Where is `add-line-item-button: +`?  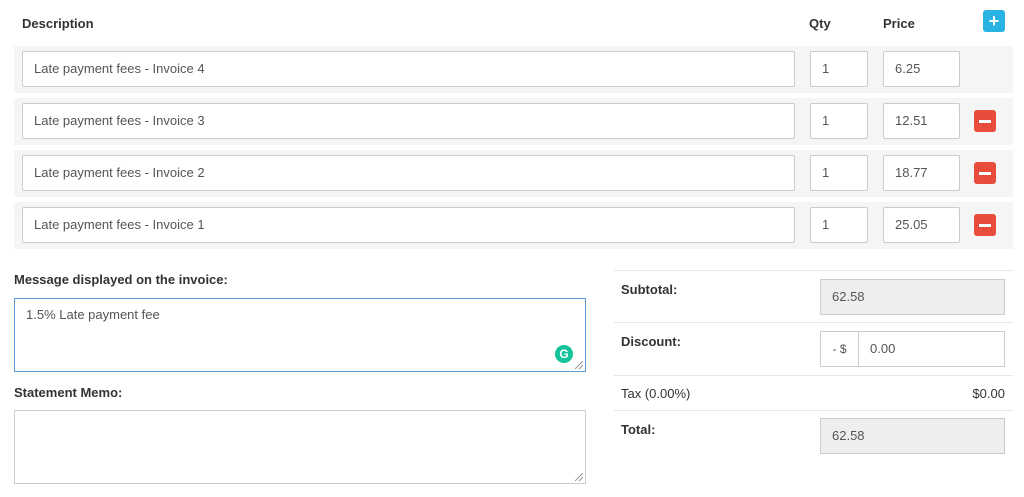 add-line-item-button: + is located at coordinates (994, 21).